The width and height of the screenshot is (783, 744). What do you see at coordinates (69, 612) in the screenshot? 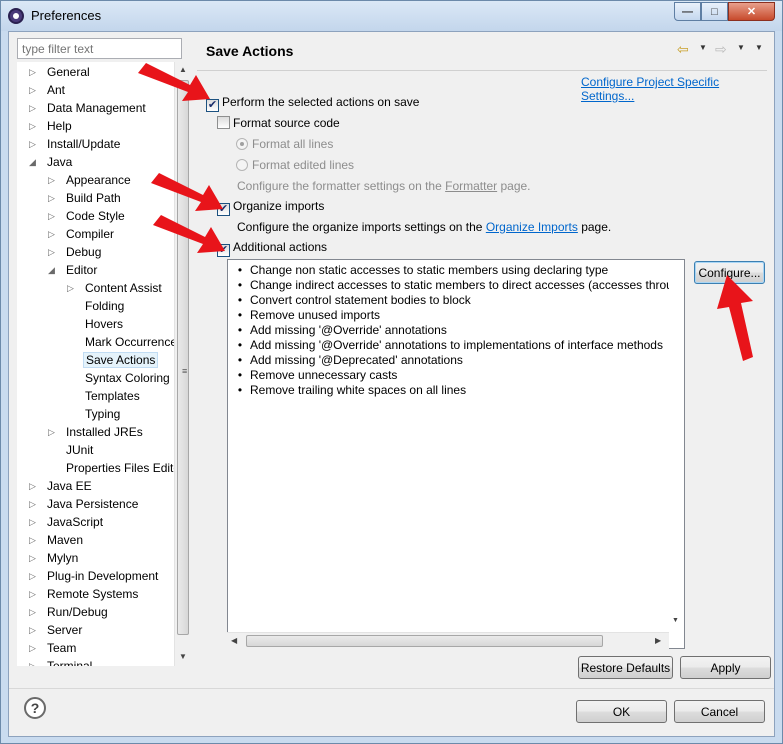
I see `tree-item: ▷ Run/Debug` at bounding box center [69, 612].